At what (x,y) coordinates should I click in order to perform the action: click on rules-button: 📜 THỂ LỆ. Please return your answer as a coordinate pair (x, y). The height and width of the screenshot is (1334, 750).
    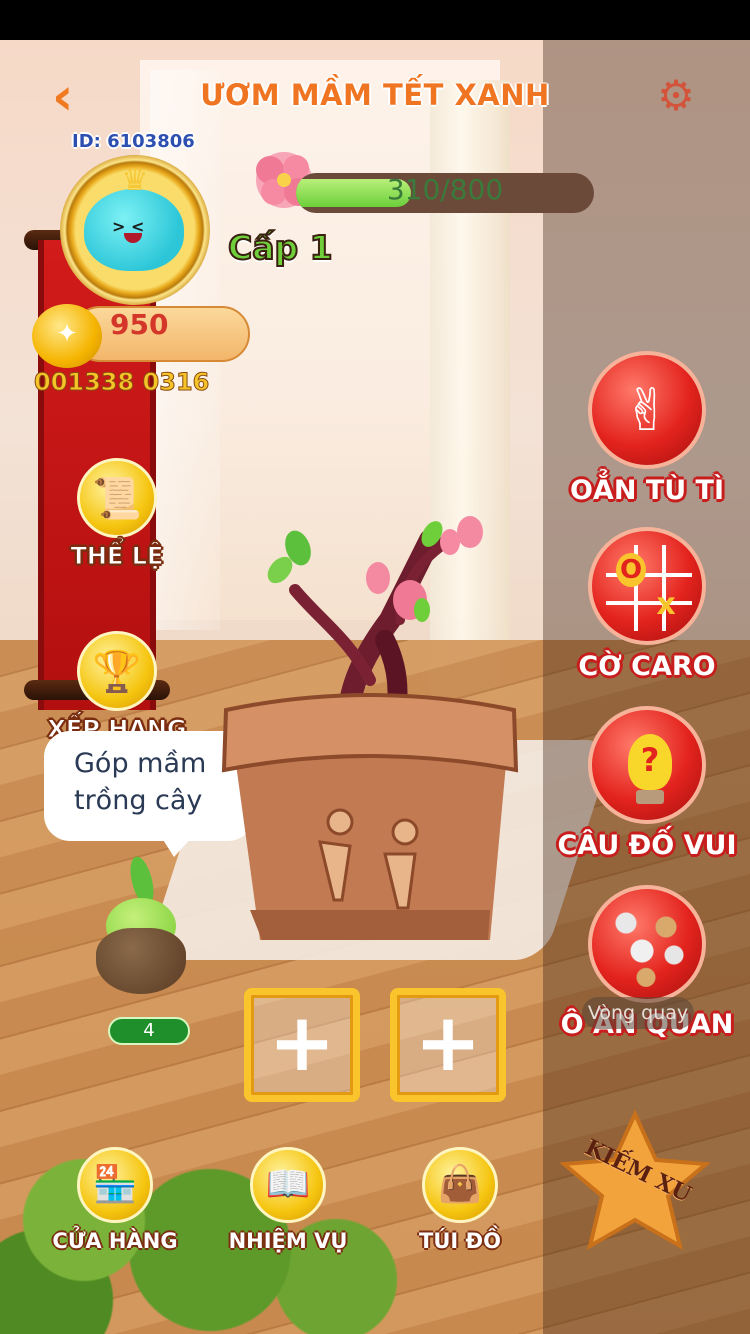
    Looking at the image, I should click on (117, 514).